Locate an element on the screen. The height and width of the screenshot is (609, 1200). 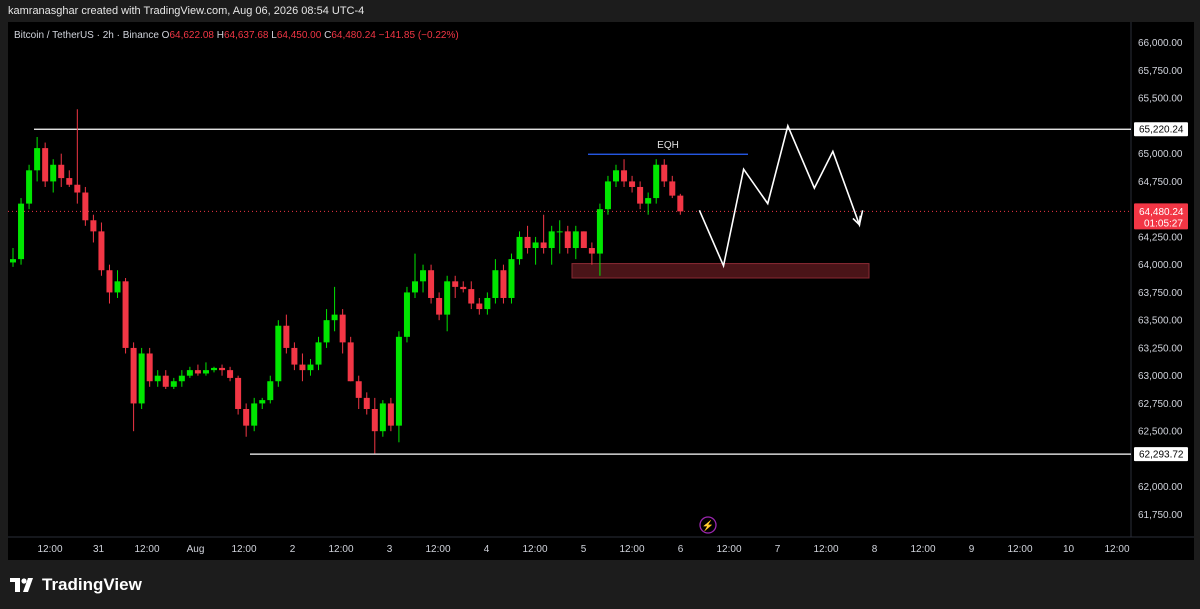
time-tick-label: 3 is located at coordinates (390, 549).